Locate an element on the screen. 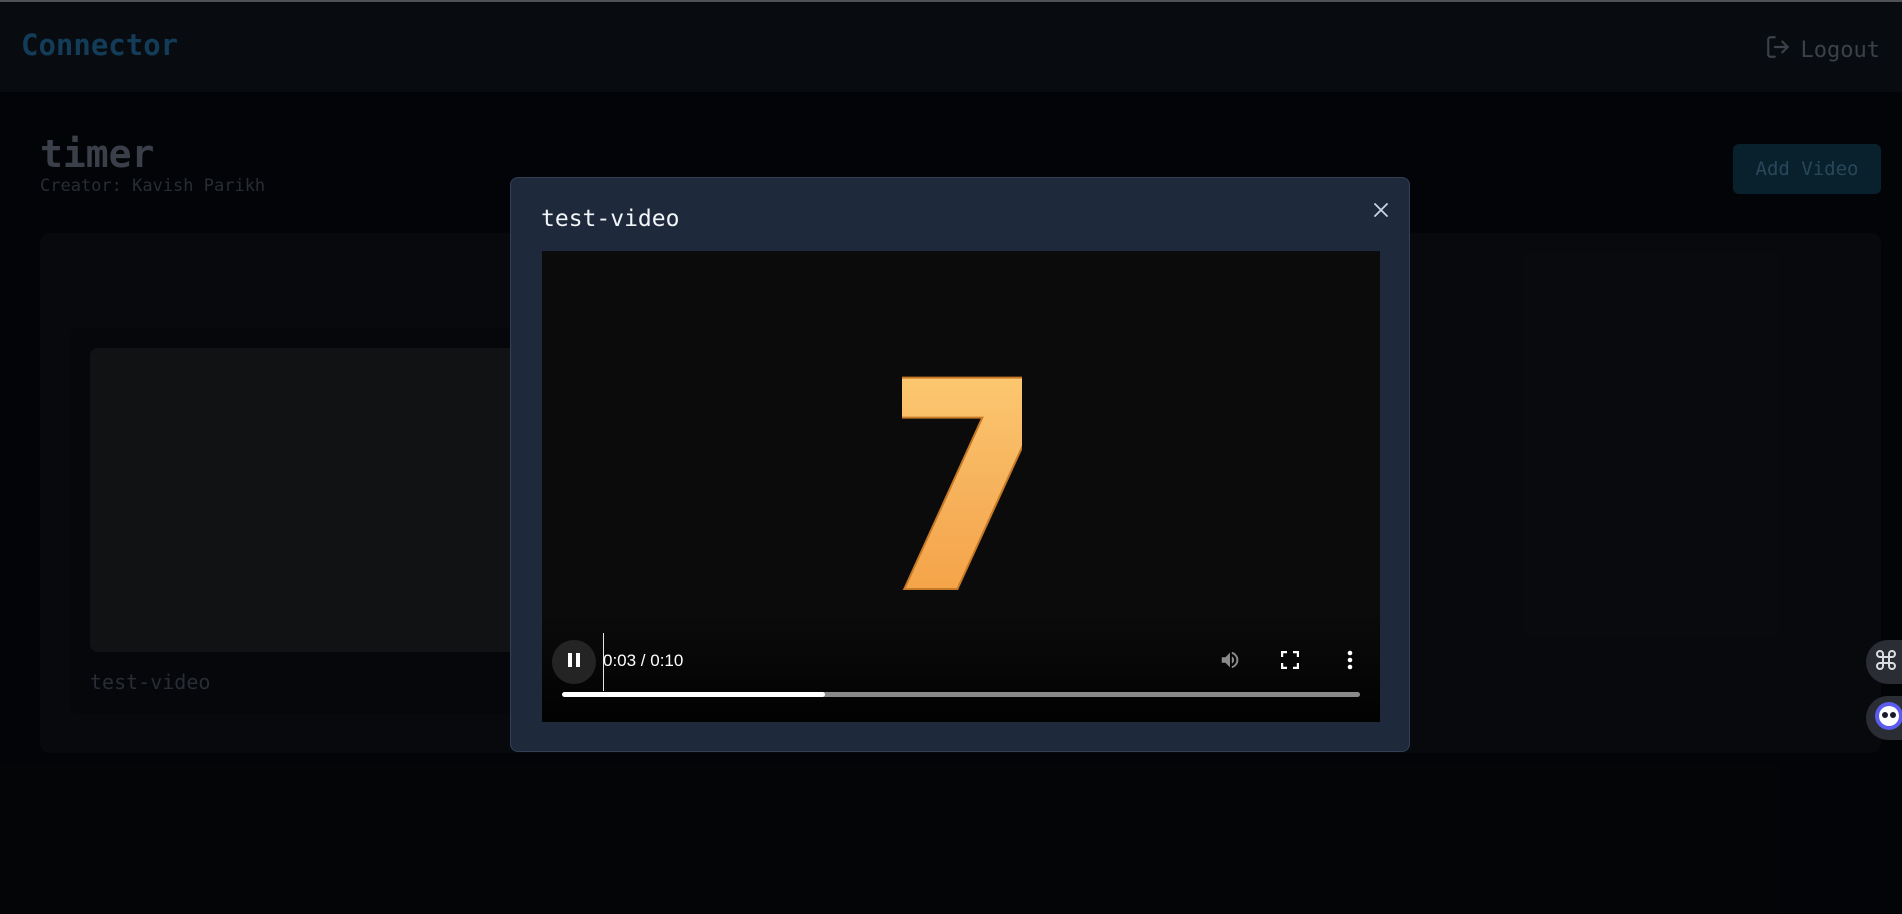  command-widget is located at coordinates (1884, 662).